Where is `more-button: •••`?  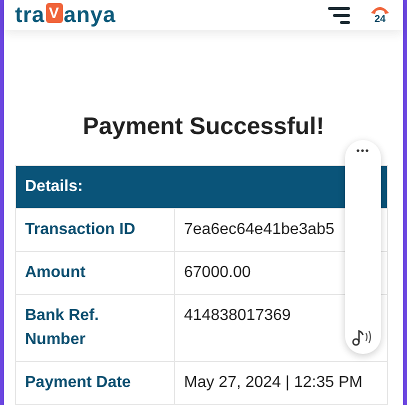 more-button: ••• is located at coordinates (363, 151).